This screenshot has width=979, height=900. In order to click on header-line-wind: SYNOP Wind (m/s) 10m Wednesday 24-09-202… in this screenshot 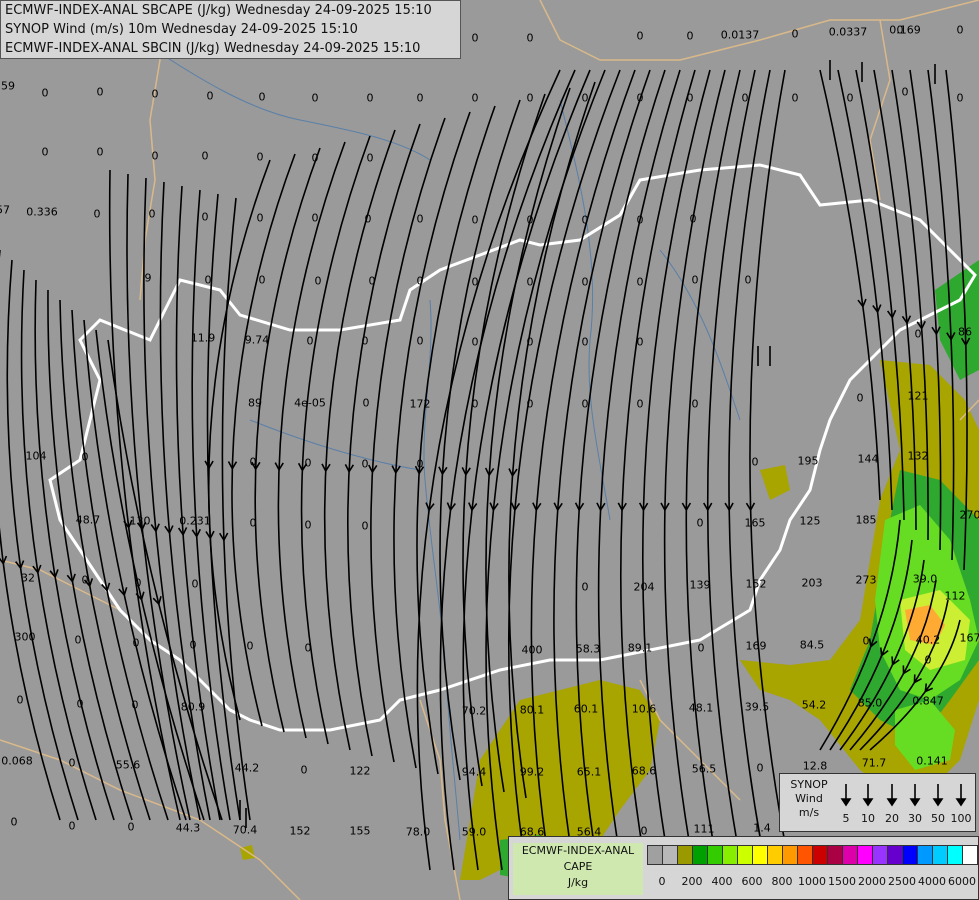, I will do `click(181, 29)`.